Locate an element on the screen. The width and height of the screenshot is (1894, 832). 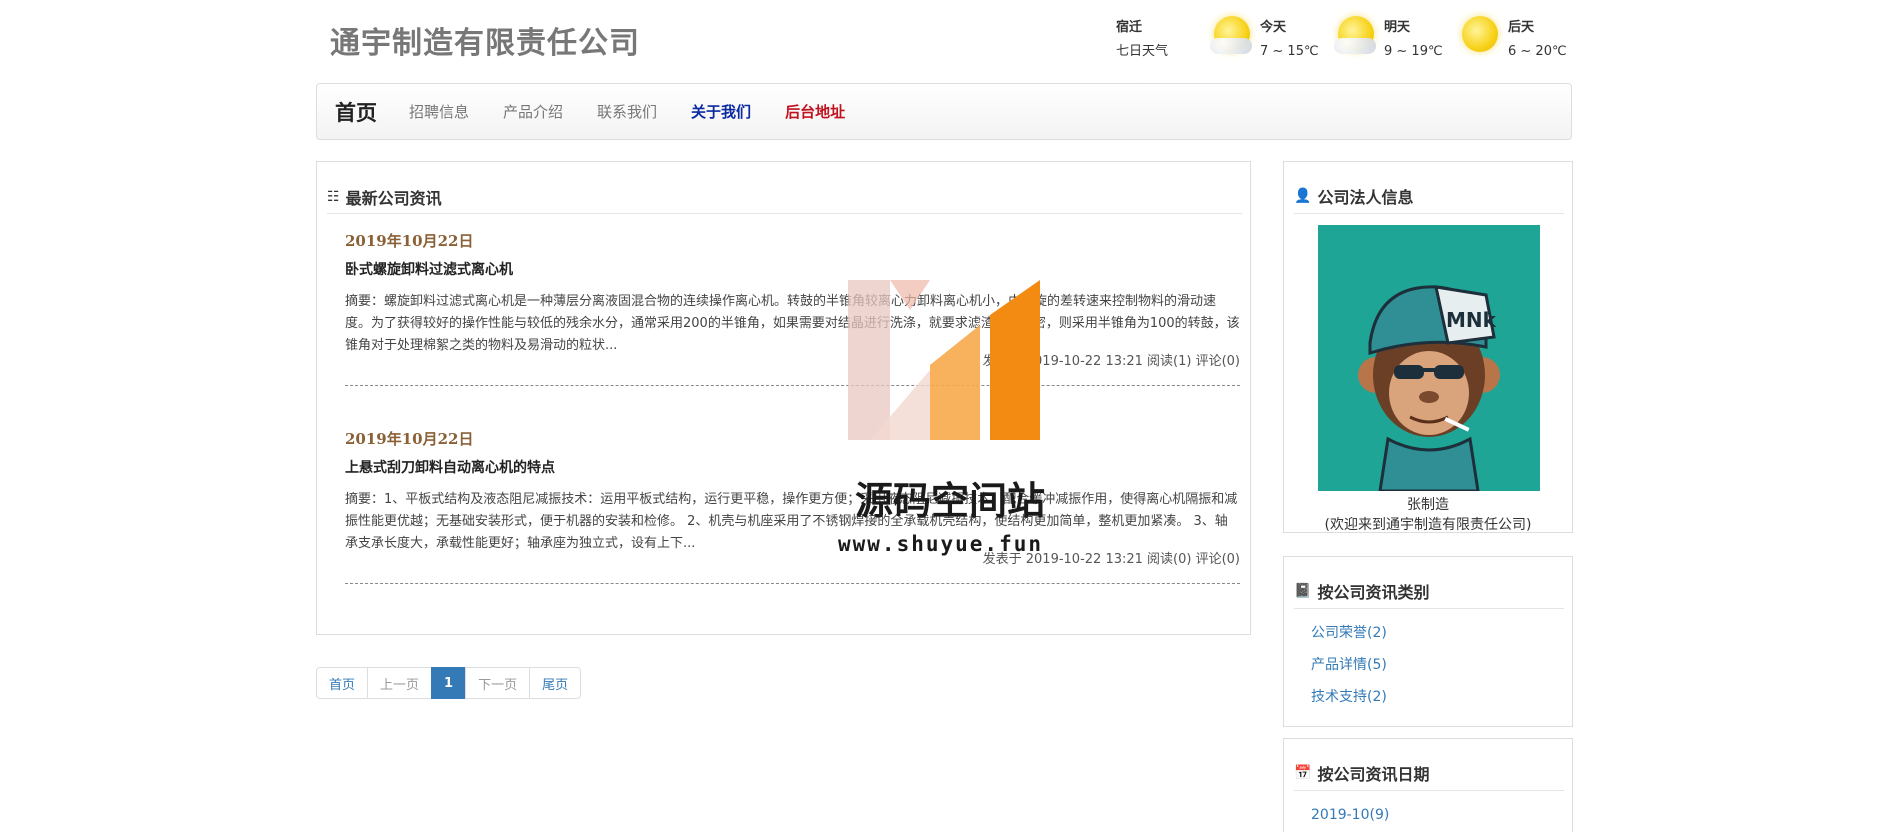
weather-widget: 宿迁 七日天气 今天 7 ~ 15℃ 明天 9 ~ 19℃ 后天 6 ~ 20℃ is located at coordinates (1343, 40).